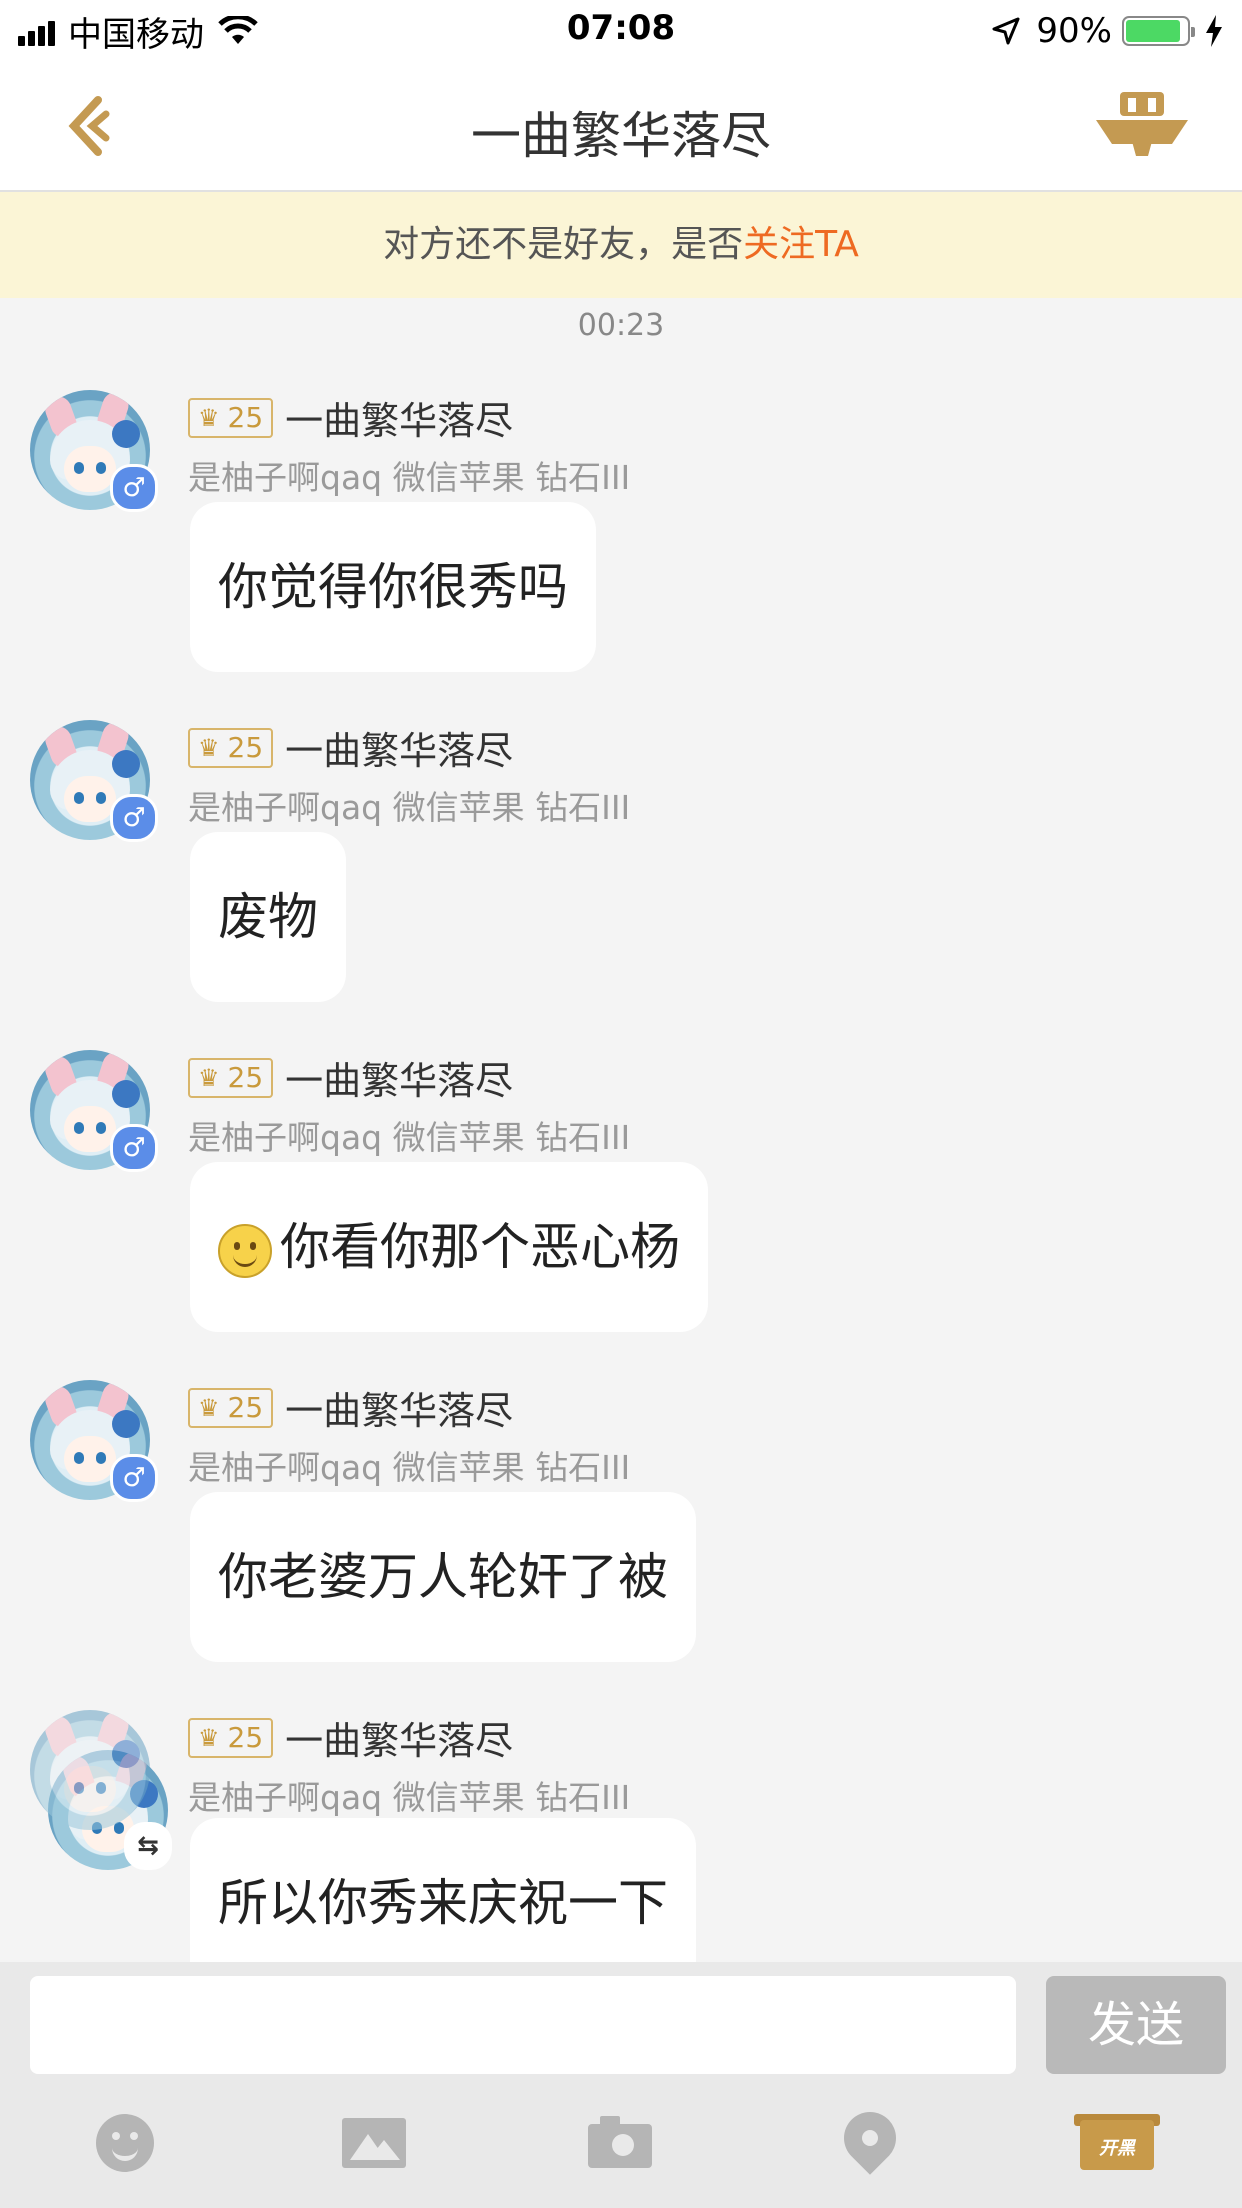 The width and height of the screenshot is (1242, 2208). Describe the element at coordinates (563, 244) in the screenshot. I see `banner-text: 对方还不是好友，是否` at that location.